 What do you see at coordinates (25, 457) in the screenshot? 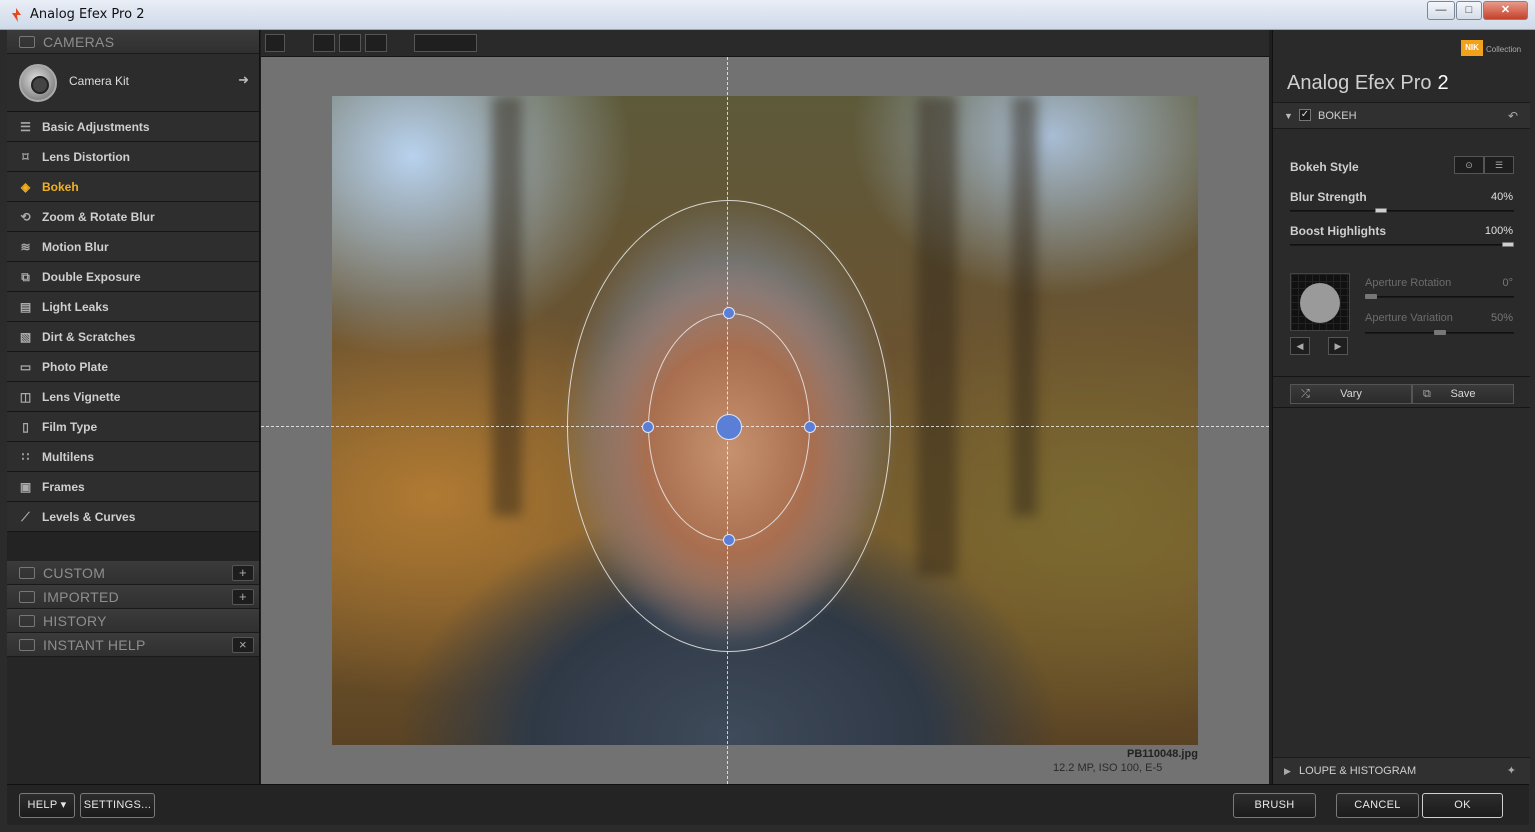
I see `multilens-icon: ∷` at bounding box center [25, 457].